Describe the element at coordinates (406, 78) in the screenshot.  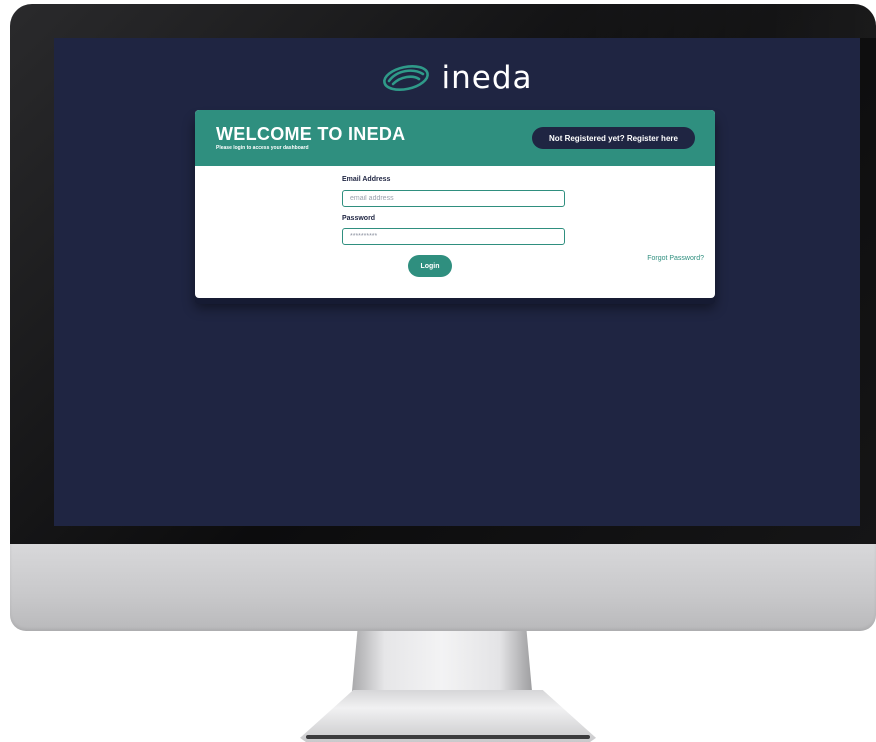
I see `eye-swoosh-icon` at that location.